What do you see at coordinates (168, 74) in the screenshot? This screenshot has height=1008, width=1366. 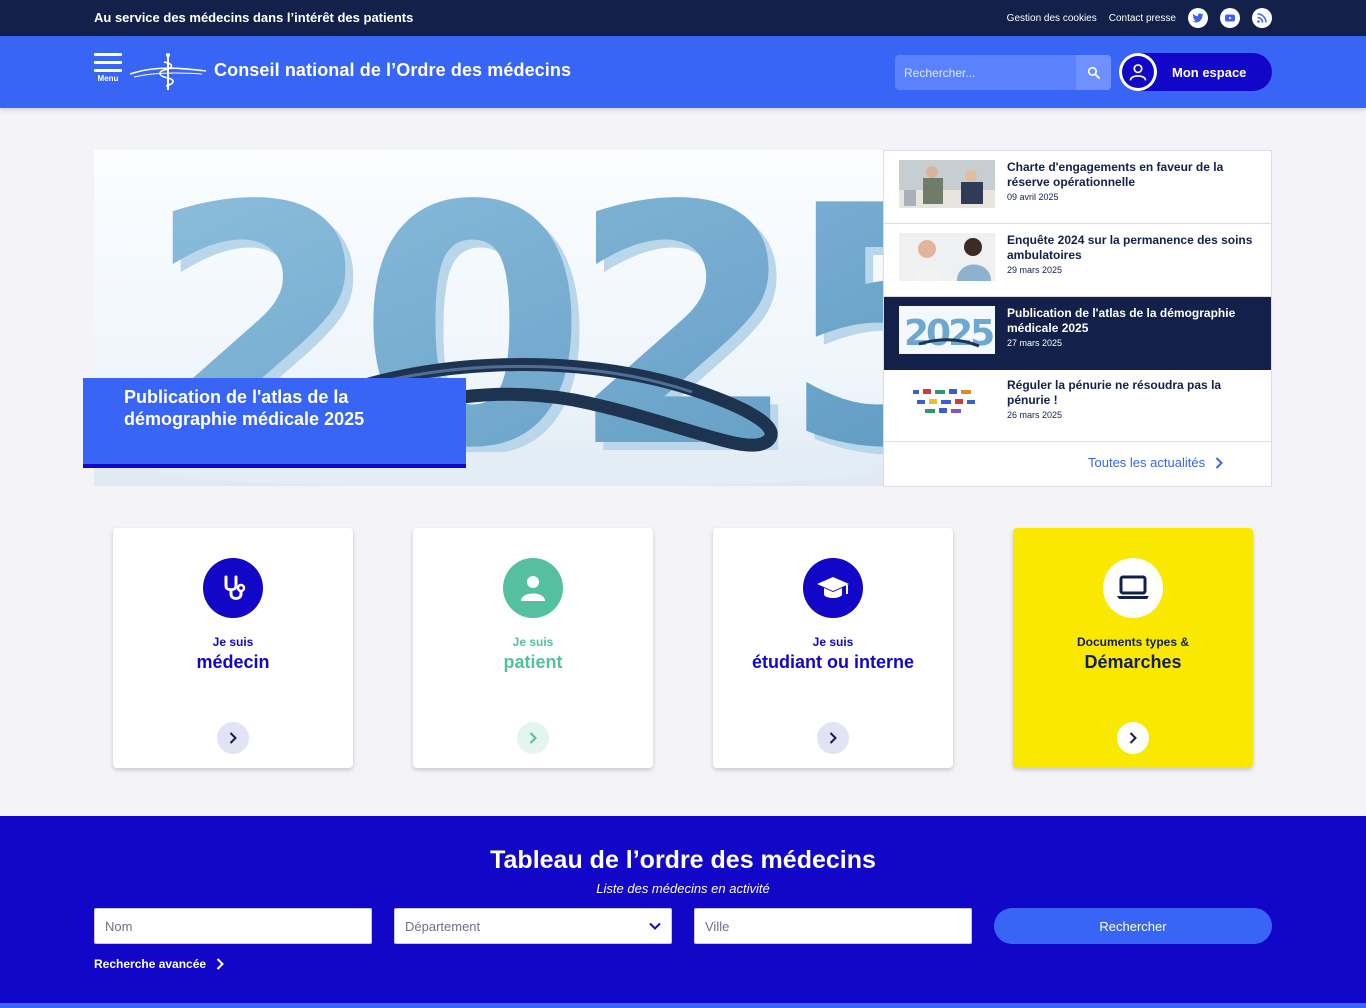 I see `caduceus-logo` at bounding box center [168, 74].